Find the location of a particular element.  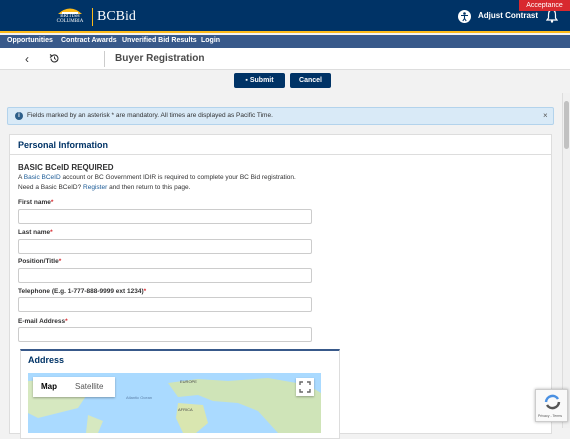

nav-contract-awards: Contract Awards is located at coordinates (89, 40).